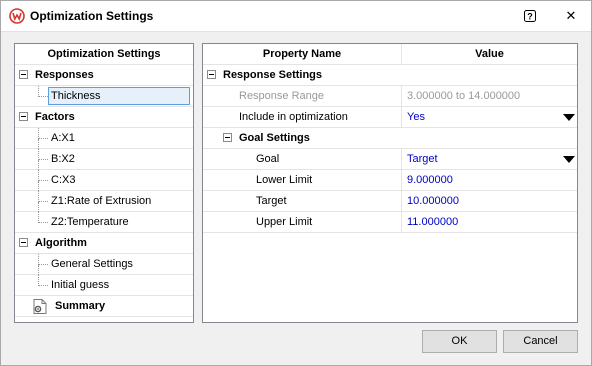 The image size is (592, 366). I want to click on tree-item-a-x1: A:X1, so click(104, 138).